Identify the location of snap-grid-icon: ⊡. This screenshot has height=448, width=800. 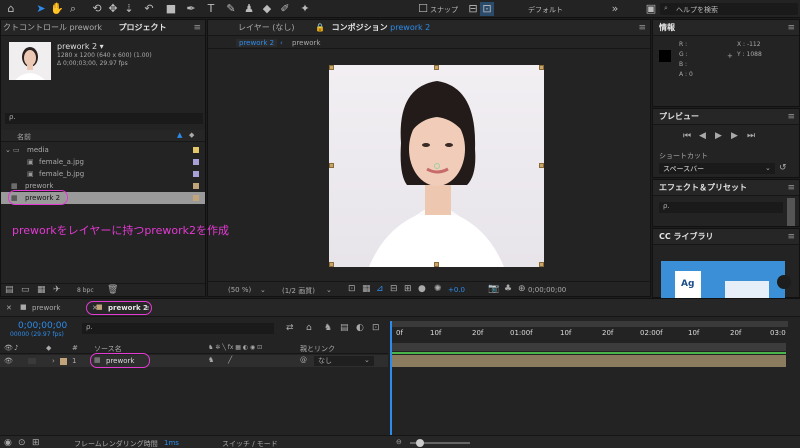
(487, 9).